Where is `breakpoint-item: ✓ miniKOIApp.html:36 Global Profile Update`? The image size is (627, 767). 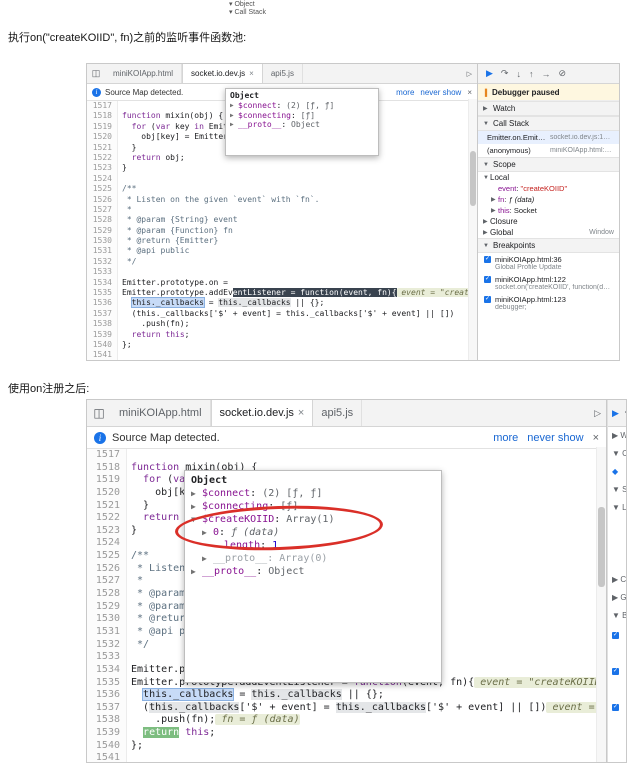 breakpoint-item: ✓ miniKOIApp.html:36 Global Profile Update is located at coordinates (548, 263).